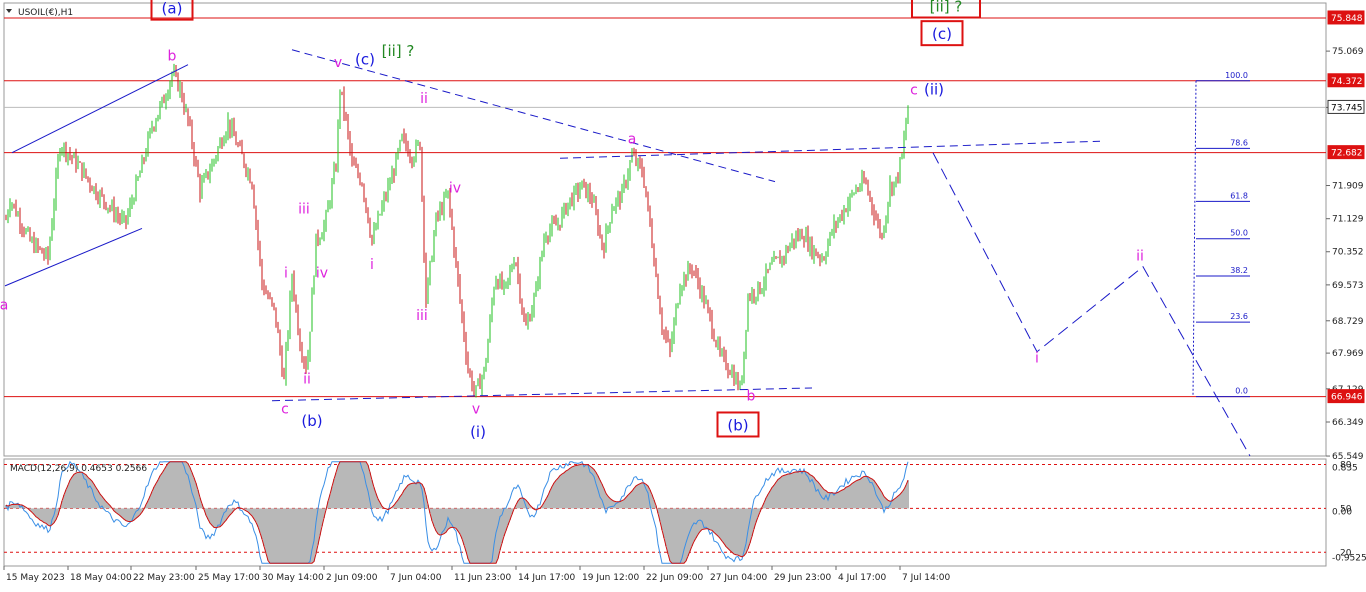  Describe the element at coordinates (1342, 512) in the screenshot. I see `macd-axis-label: 0.00` at that location.